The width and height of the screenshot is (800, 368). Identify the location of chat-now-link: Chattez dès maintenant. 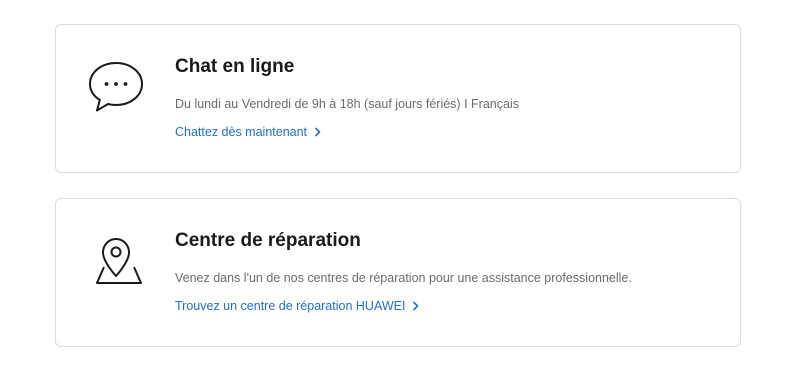
(248, 132).